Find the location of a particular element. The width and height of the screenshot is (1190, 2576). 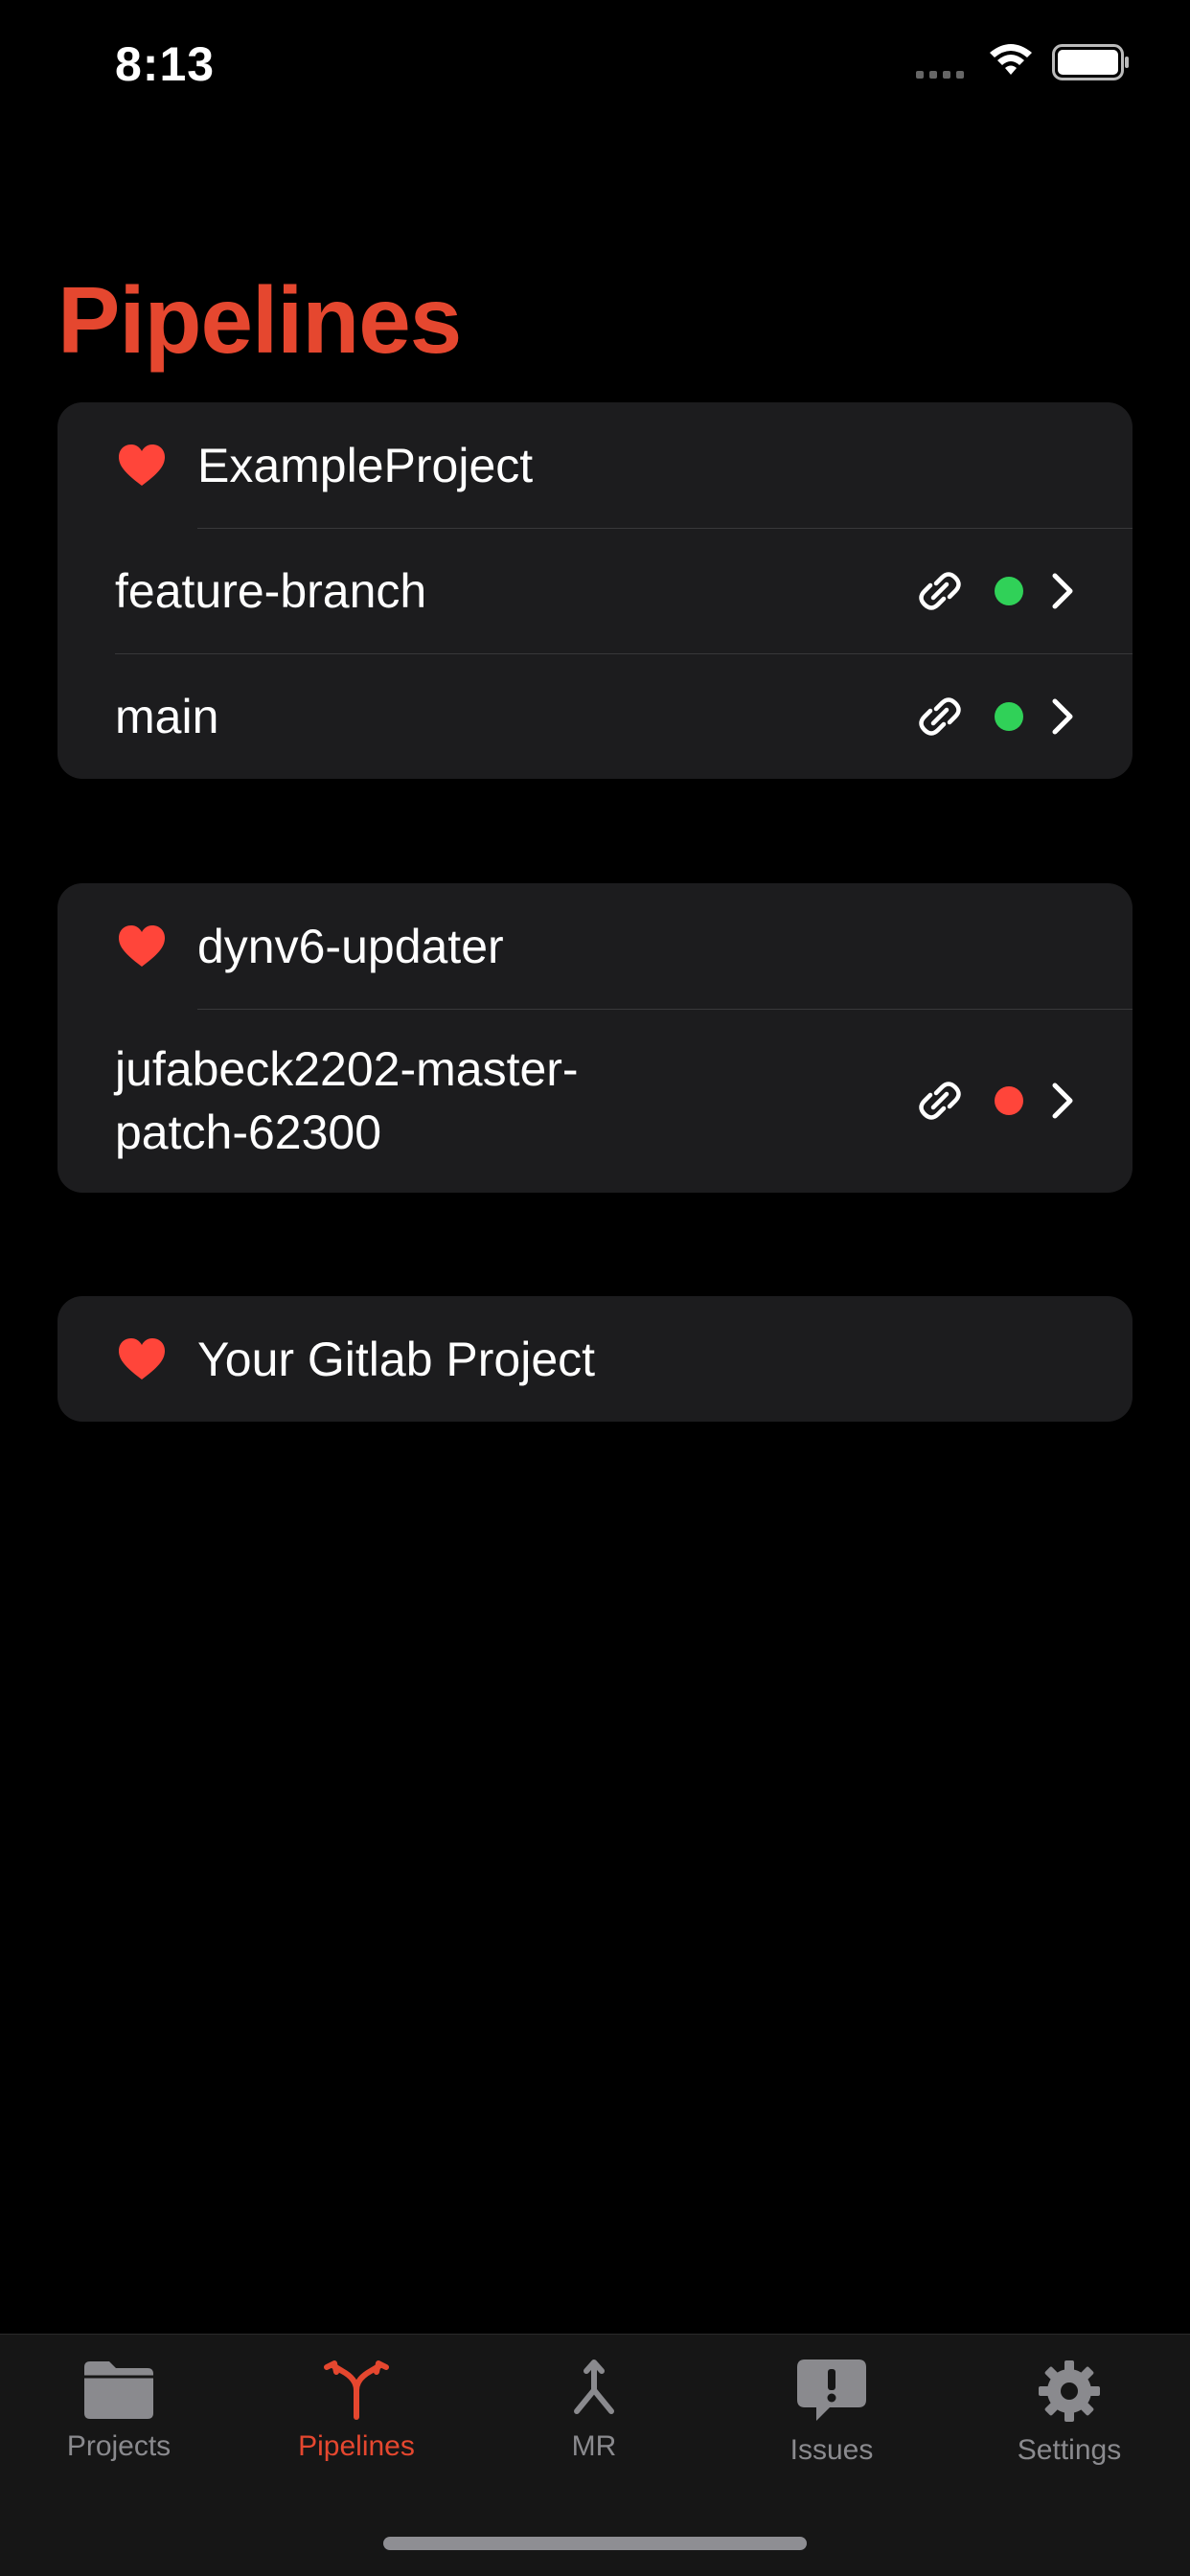

tab-mr: MR is located at coordinates (594, 2430).